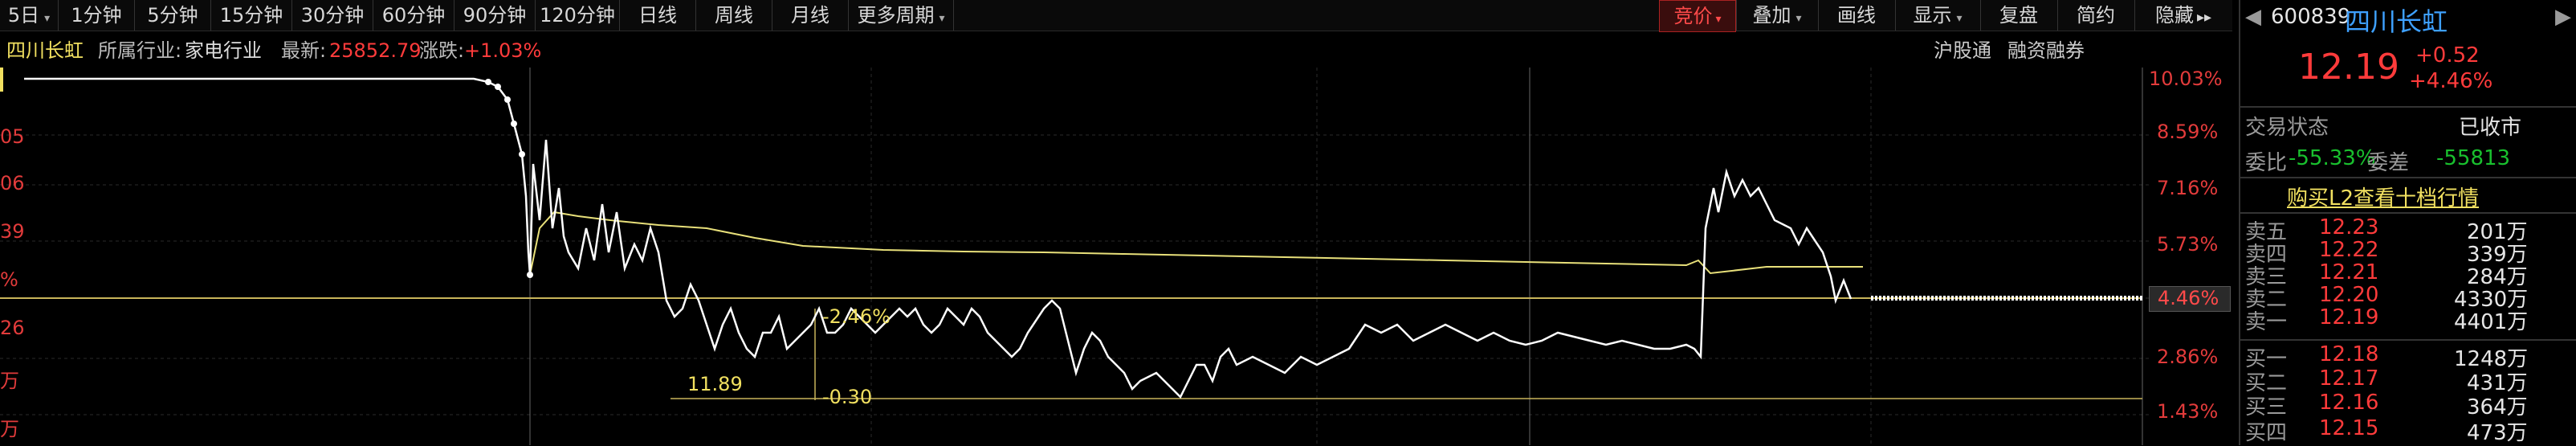 This screenshot has height=446, width=2576. What do you see at coordinates (2388, 163) in the screenshot?
I see `weicha-label: 委差` at bounding box center [2388, 163].